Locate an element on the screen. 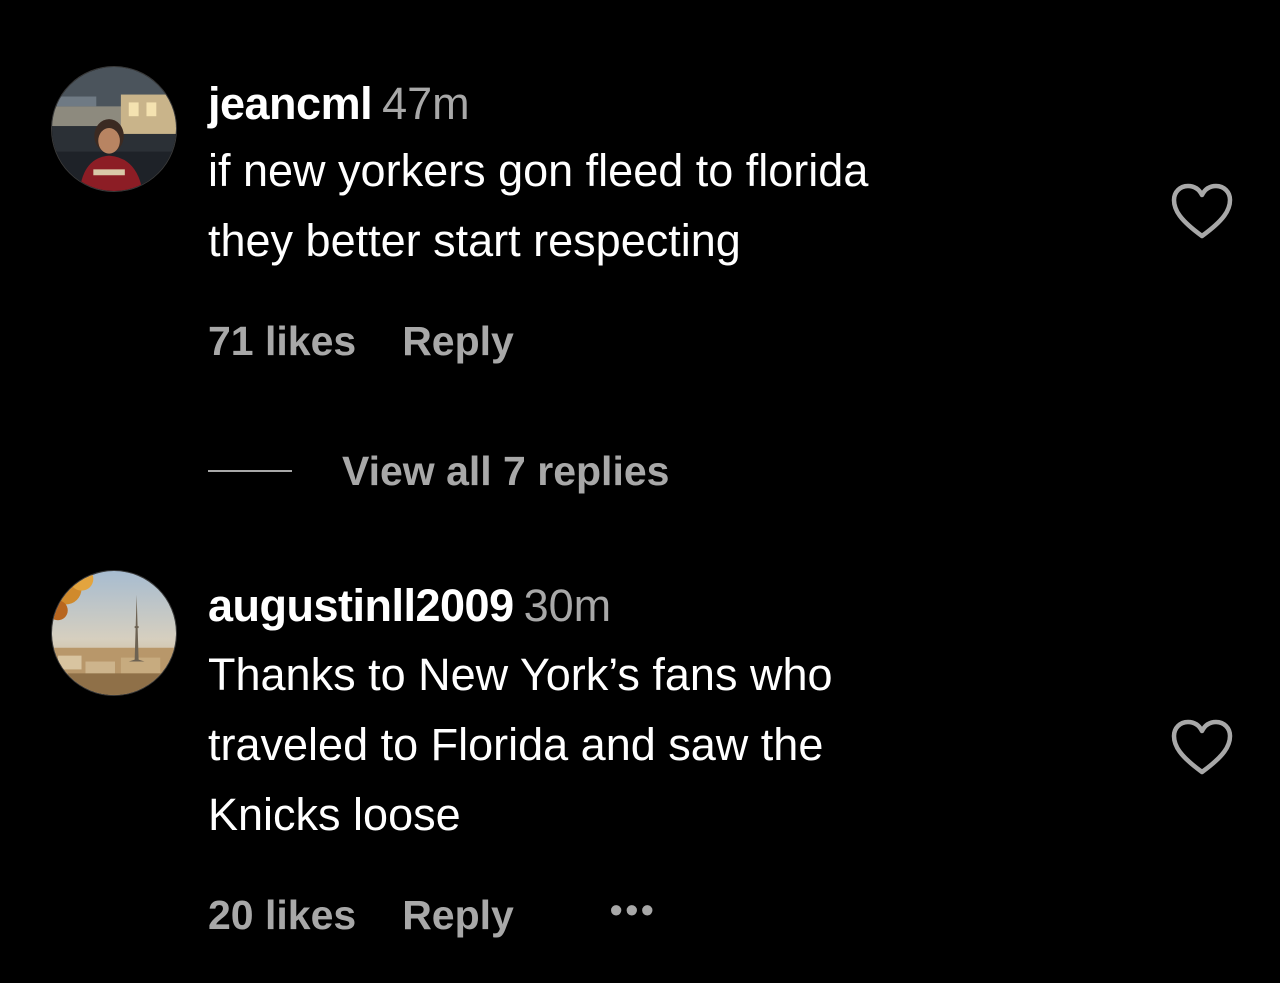  timestamp: 47m is located at coordinates (426, 103).